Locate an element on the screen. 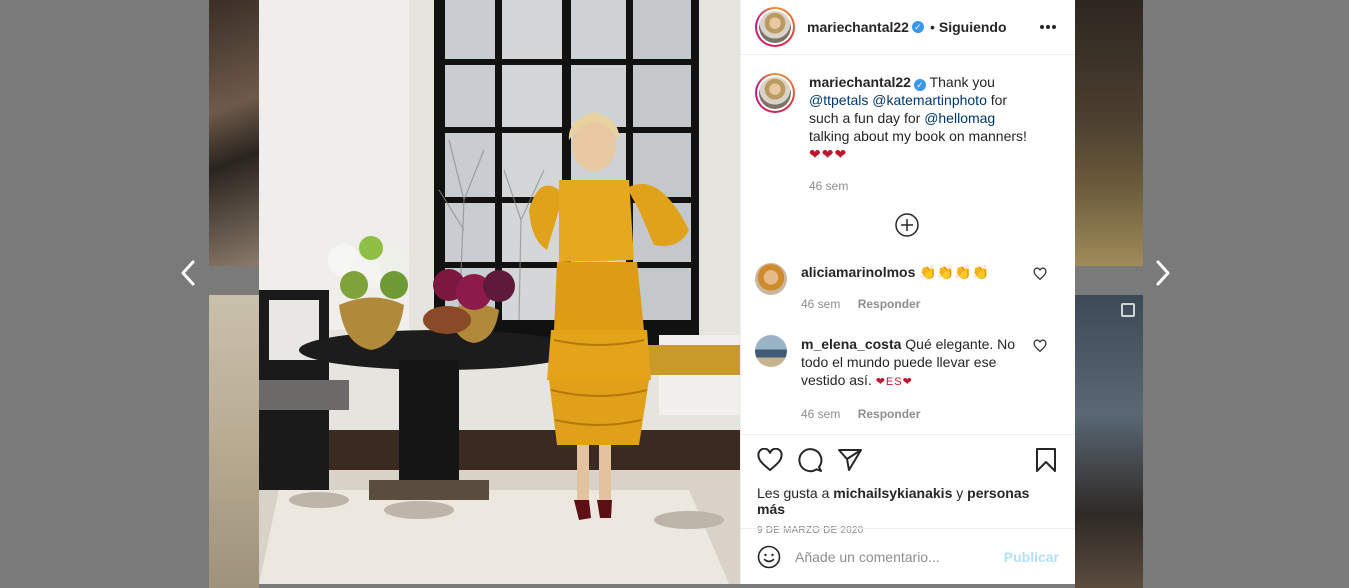 This screenshot has height=588, width=1349. heart-emoji: ❤ES❤ is located at coordinates (894, 382).